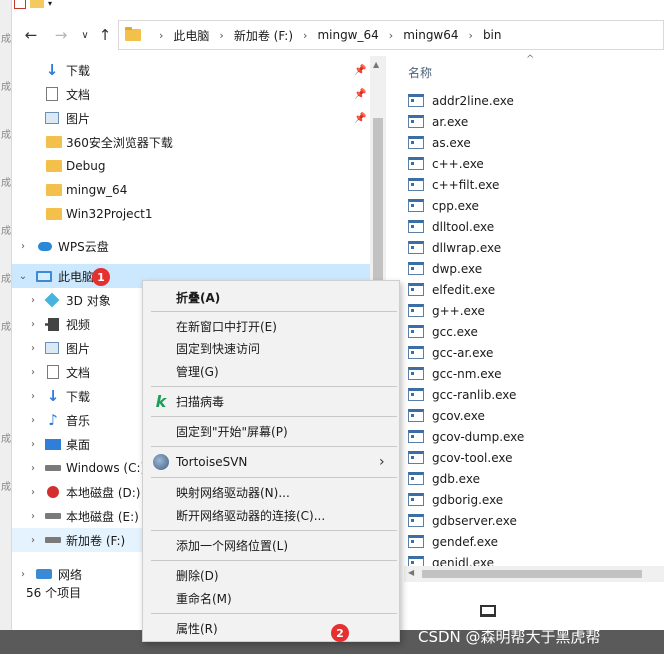  What do you see at coordinates (191, 166) in the screenshot?
I see `nav-item-debug: Debug` at bounding box center [191, 166].